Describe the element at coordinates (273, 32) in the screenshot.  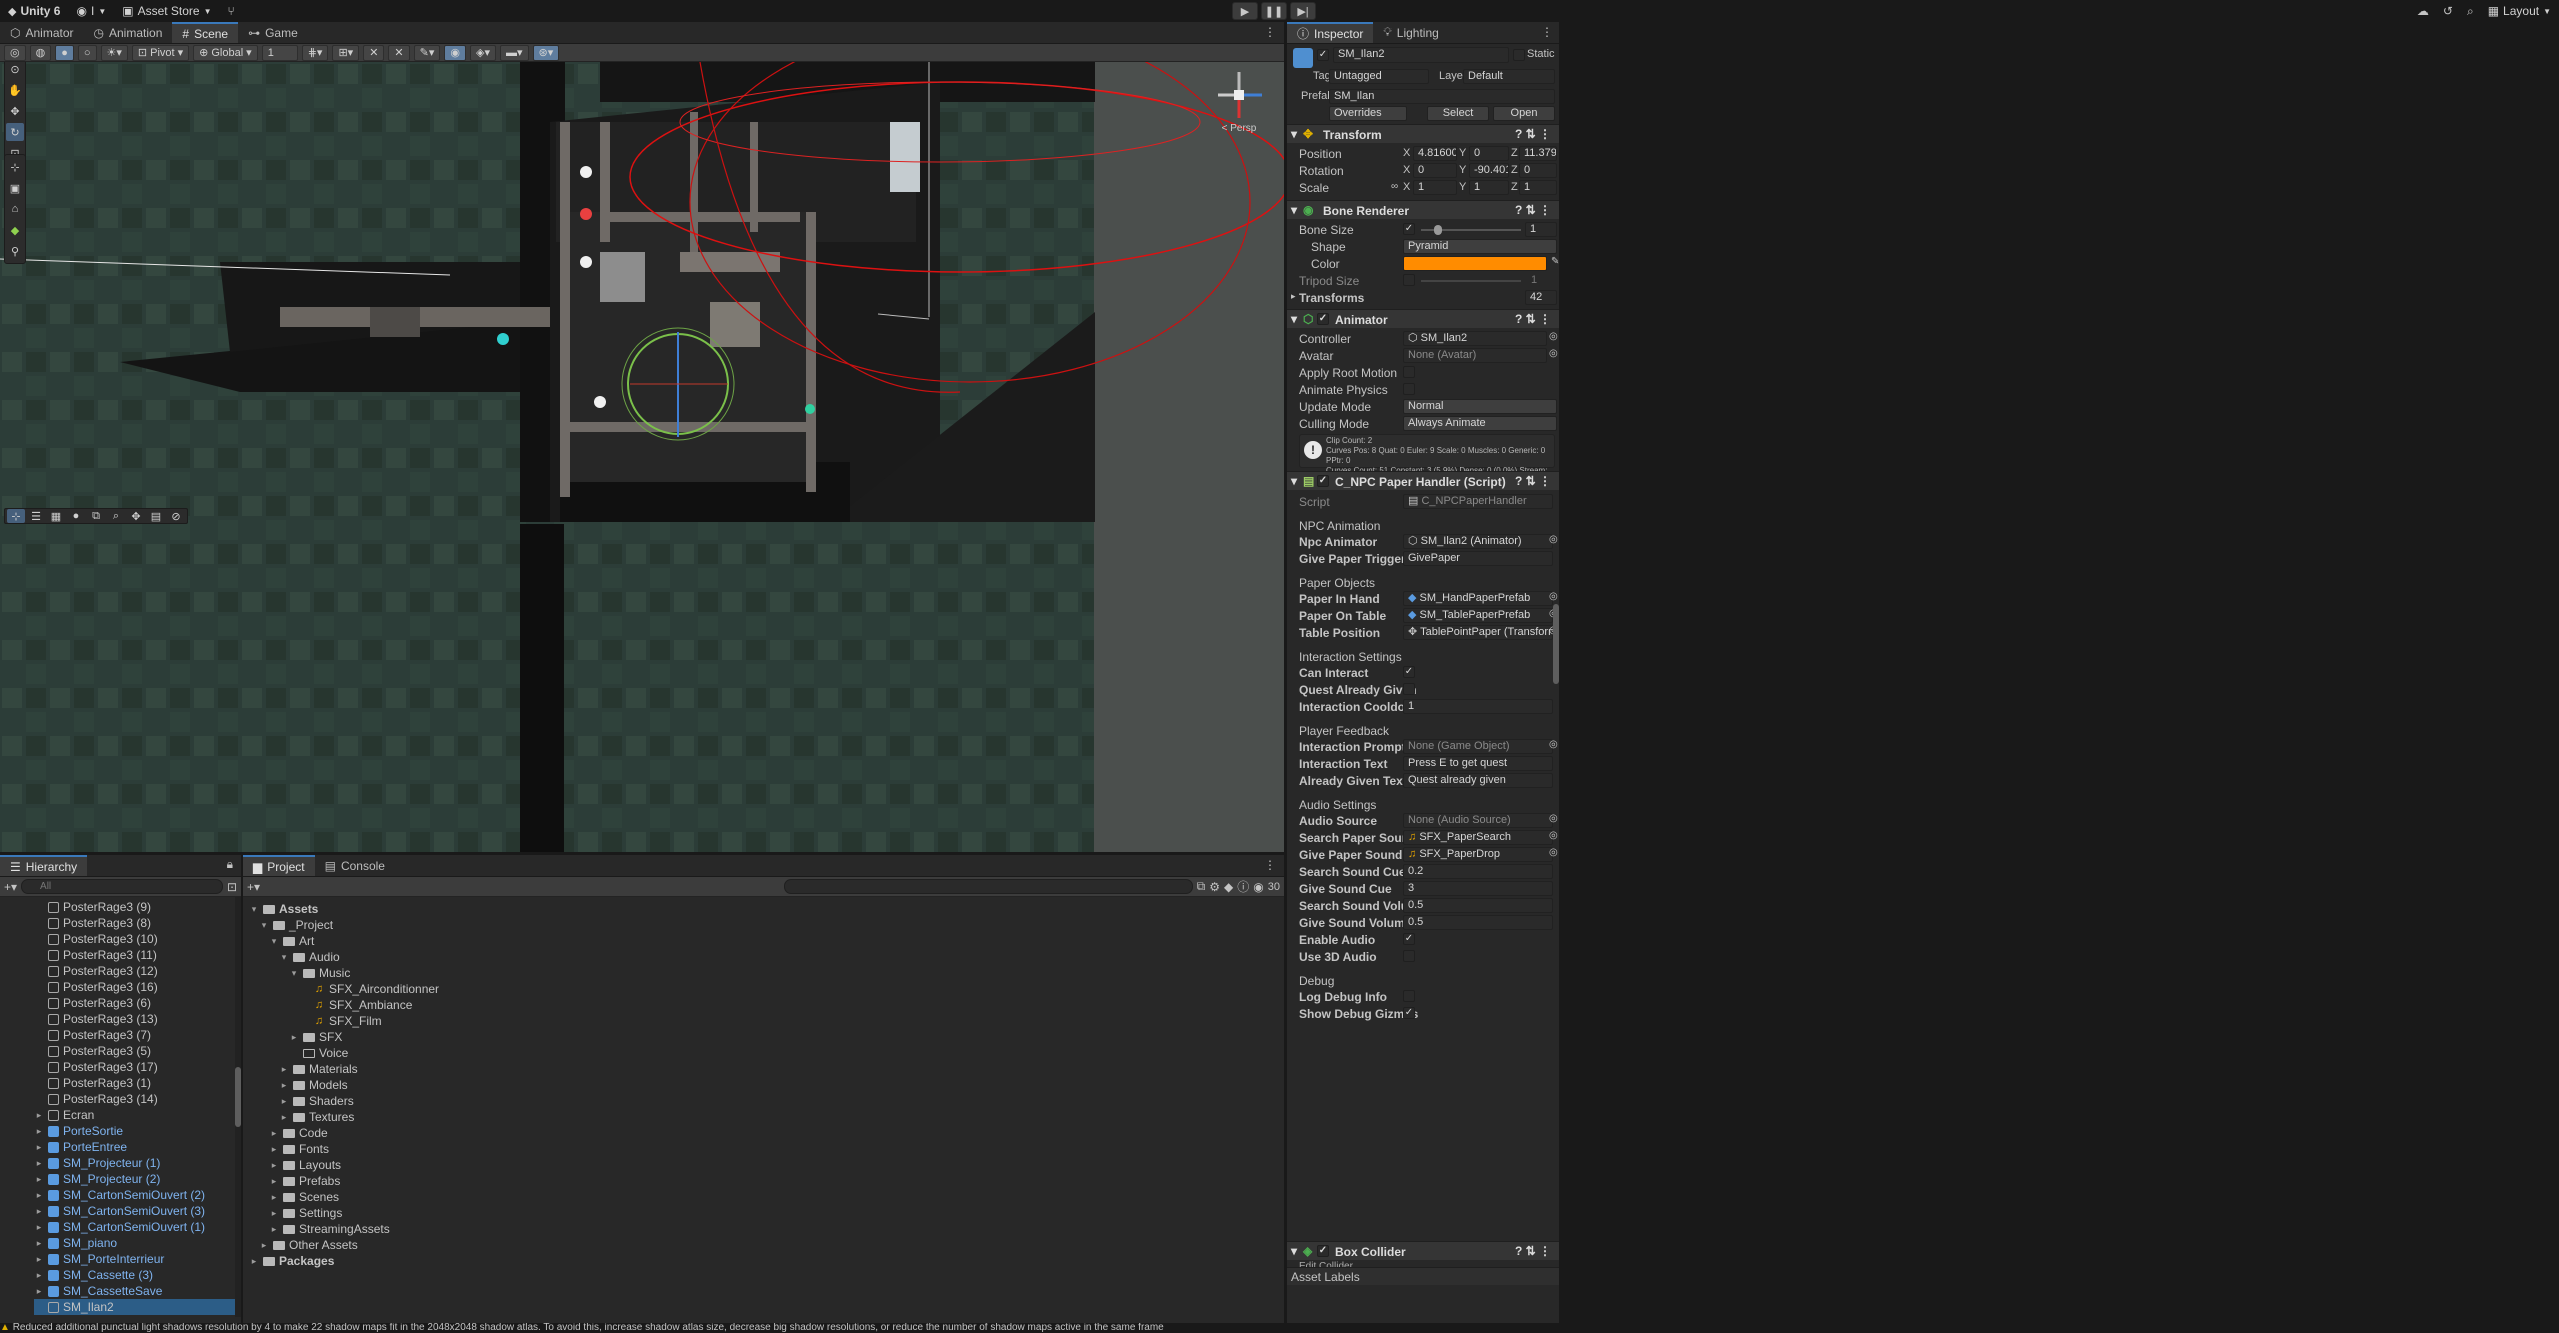
I see `tab-game: ⊶ Game` at that location.